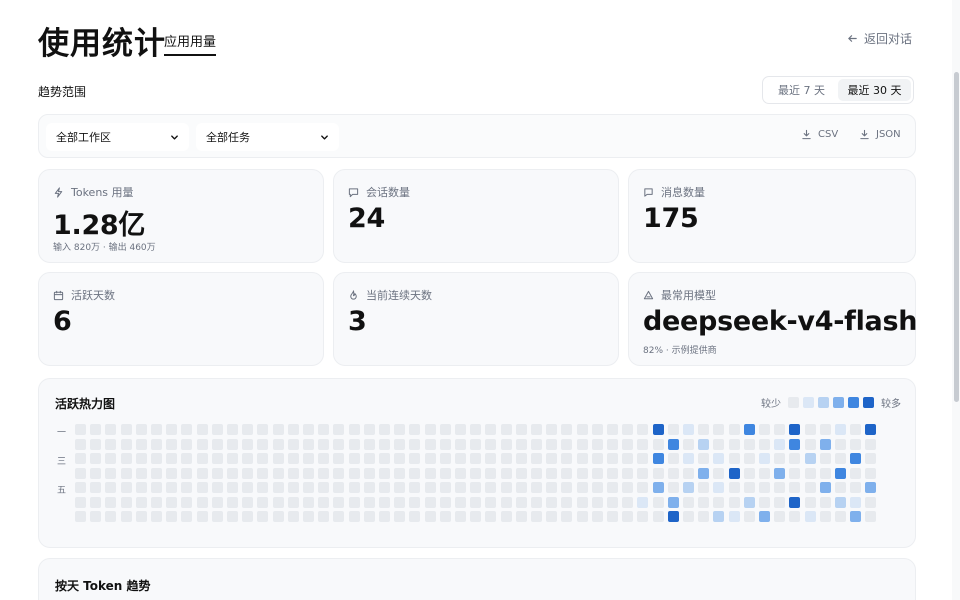 This screenshot has height=600, width=960. What do you see at coordinates (879, 38) in the screenshot?
I see `back-to-chat-link: 返回对话` at bounding box center [879, 38].